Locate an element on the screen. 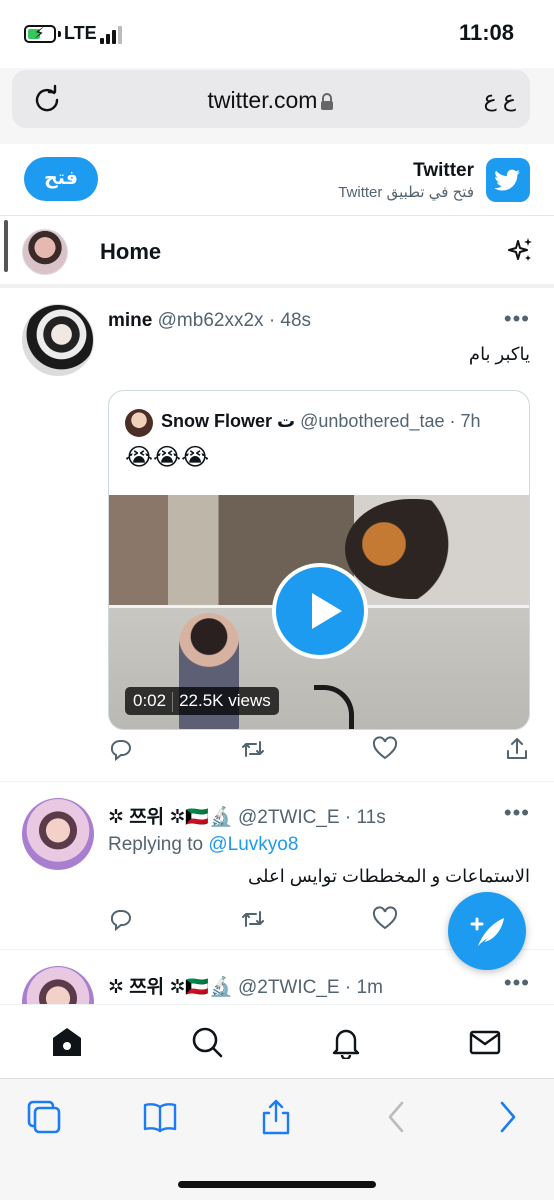 The image size is (554, 1200). open-app-button: فتح is located at coordinates (61, 179).